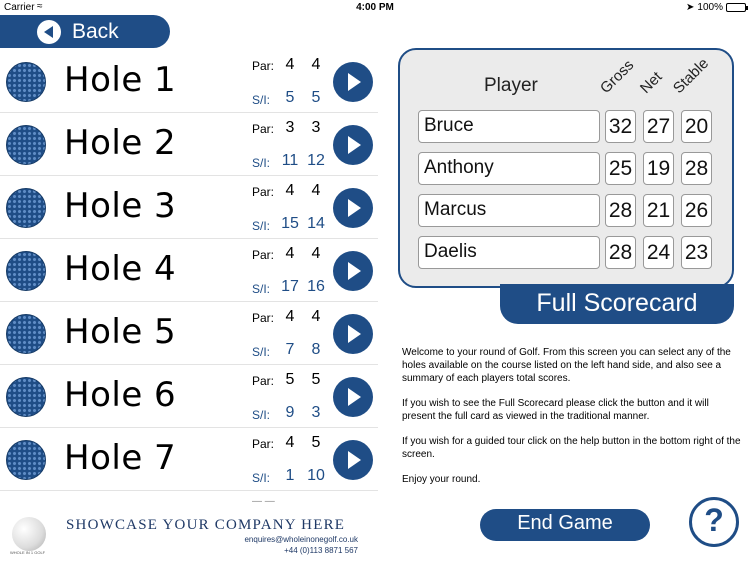  I want to click on si-value-1: 15, so click(290, 223).